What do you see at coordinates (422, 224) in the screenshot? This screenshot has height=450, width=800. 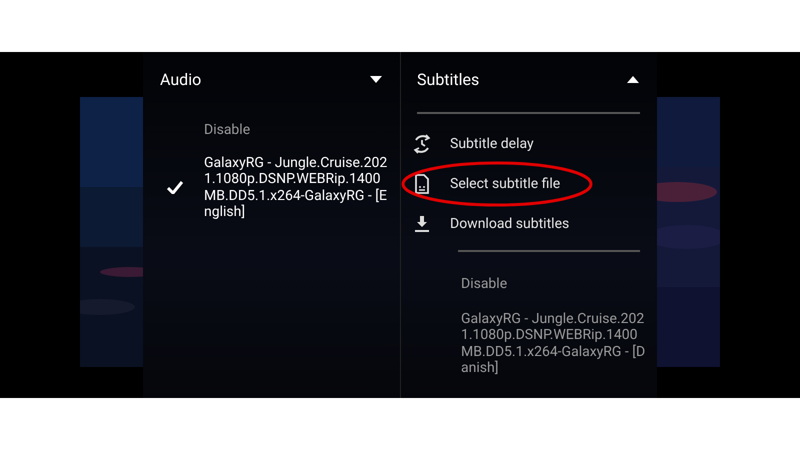 I see `download-icon` at bounding box center [422, 224].